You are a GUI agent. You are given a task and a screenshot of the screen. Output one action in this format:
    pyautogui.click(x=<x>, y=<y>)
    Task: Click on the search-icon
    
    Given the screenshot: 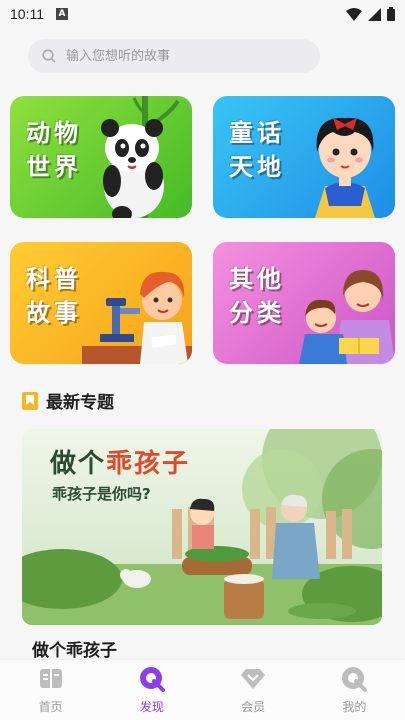 What is the action you would take?
    pyautogui.click(x=49, y=56)
    